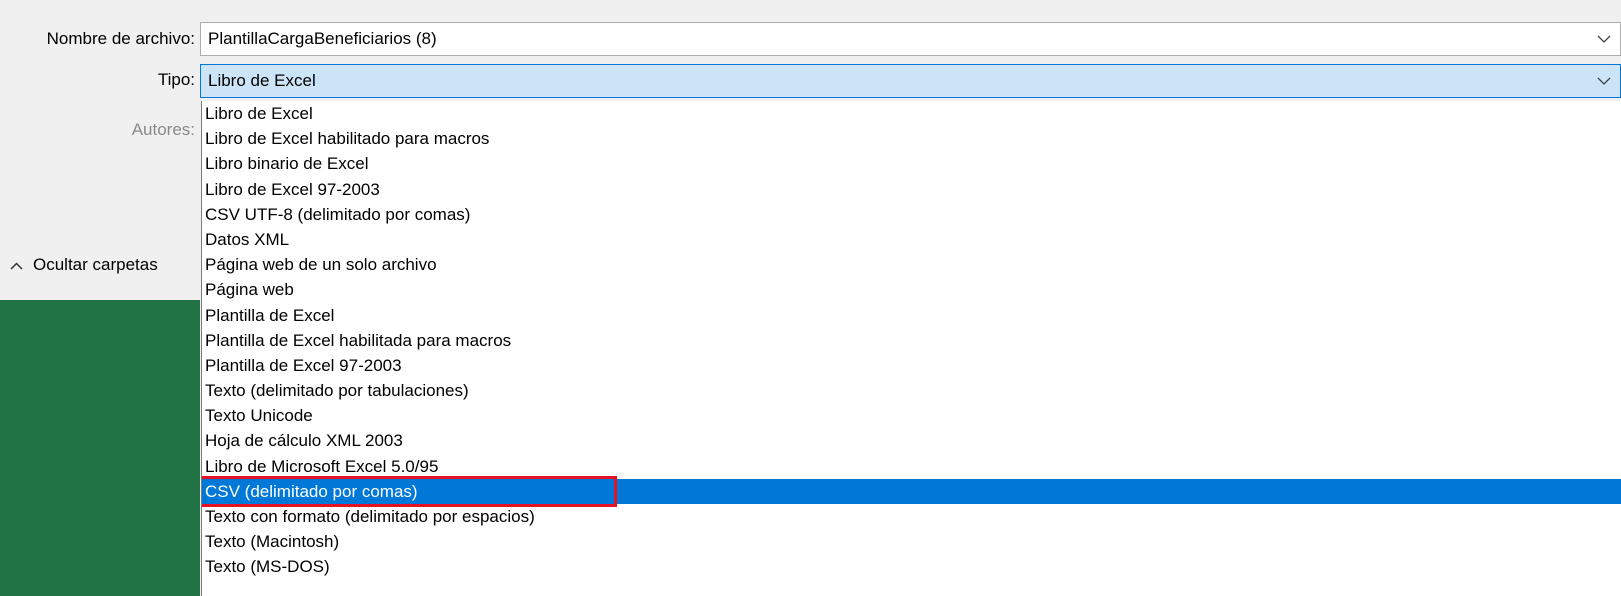 The image size is (1621, 596). I want to click on type-option: Plantilla de Excel 97-2003, so click(911, 365).